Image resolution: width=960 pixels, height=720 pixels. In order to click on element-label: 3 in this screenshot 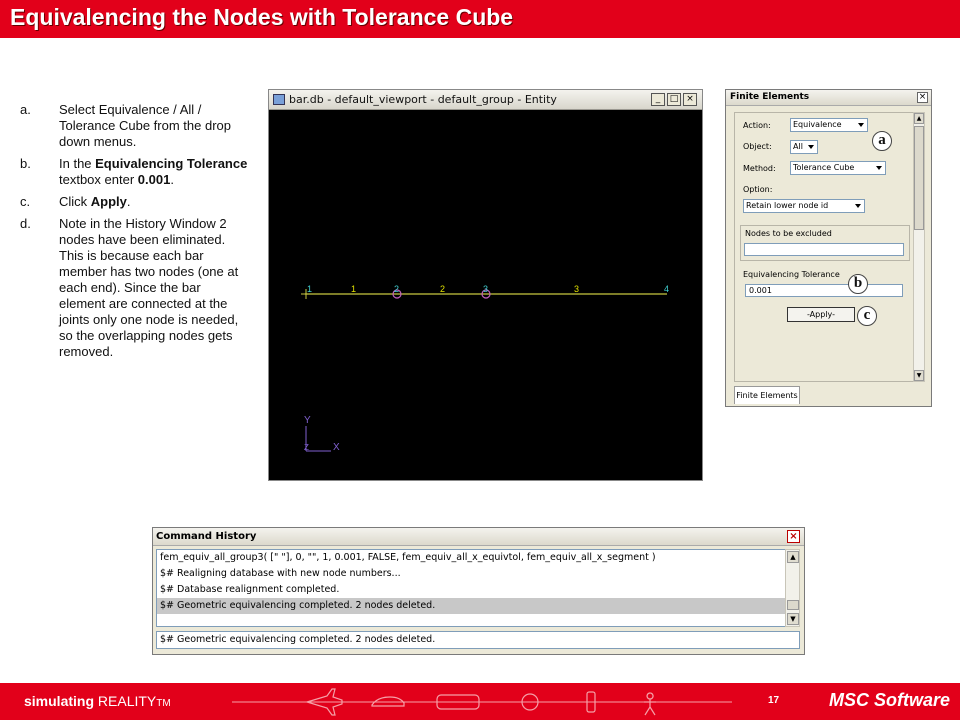, I will do `click(576, 289)`.